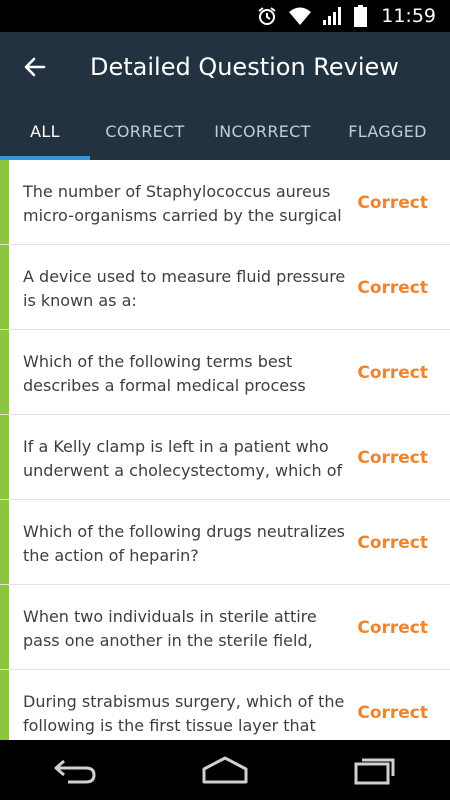 The image size is (450, 800). What do you see at coordinates (45, 131) in the screenshot?
I see `tab-all: ALL` at bounding box center [45, 131].